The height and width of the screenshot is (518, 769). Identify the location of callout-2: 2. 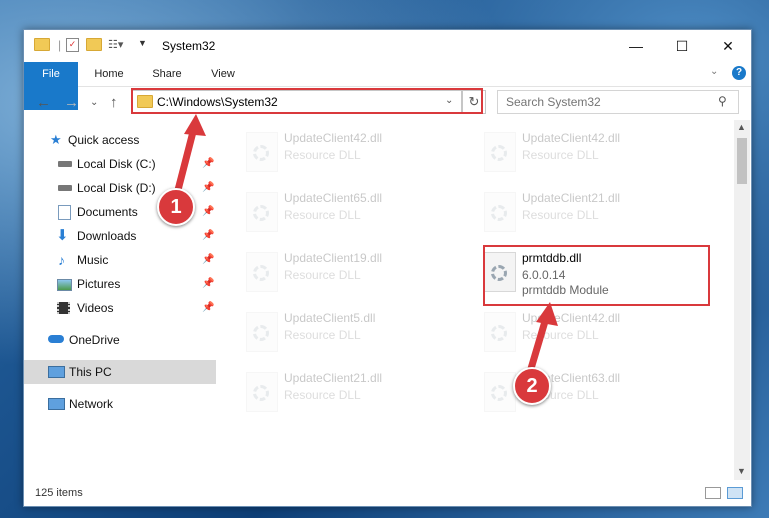
(532, 386).